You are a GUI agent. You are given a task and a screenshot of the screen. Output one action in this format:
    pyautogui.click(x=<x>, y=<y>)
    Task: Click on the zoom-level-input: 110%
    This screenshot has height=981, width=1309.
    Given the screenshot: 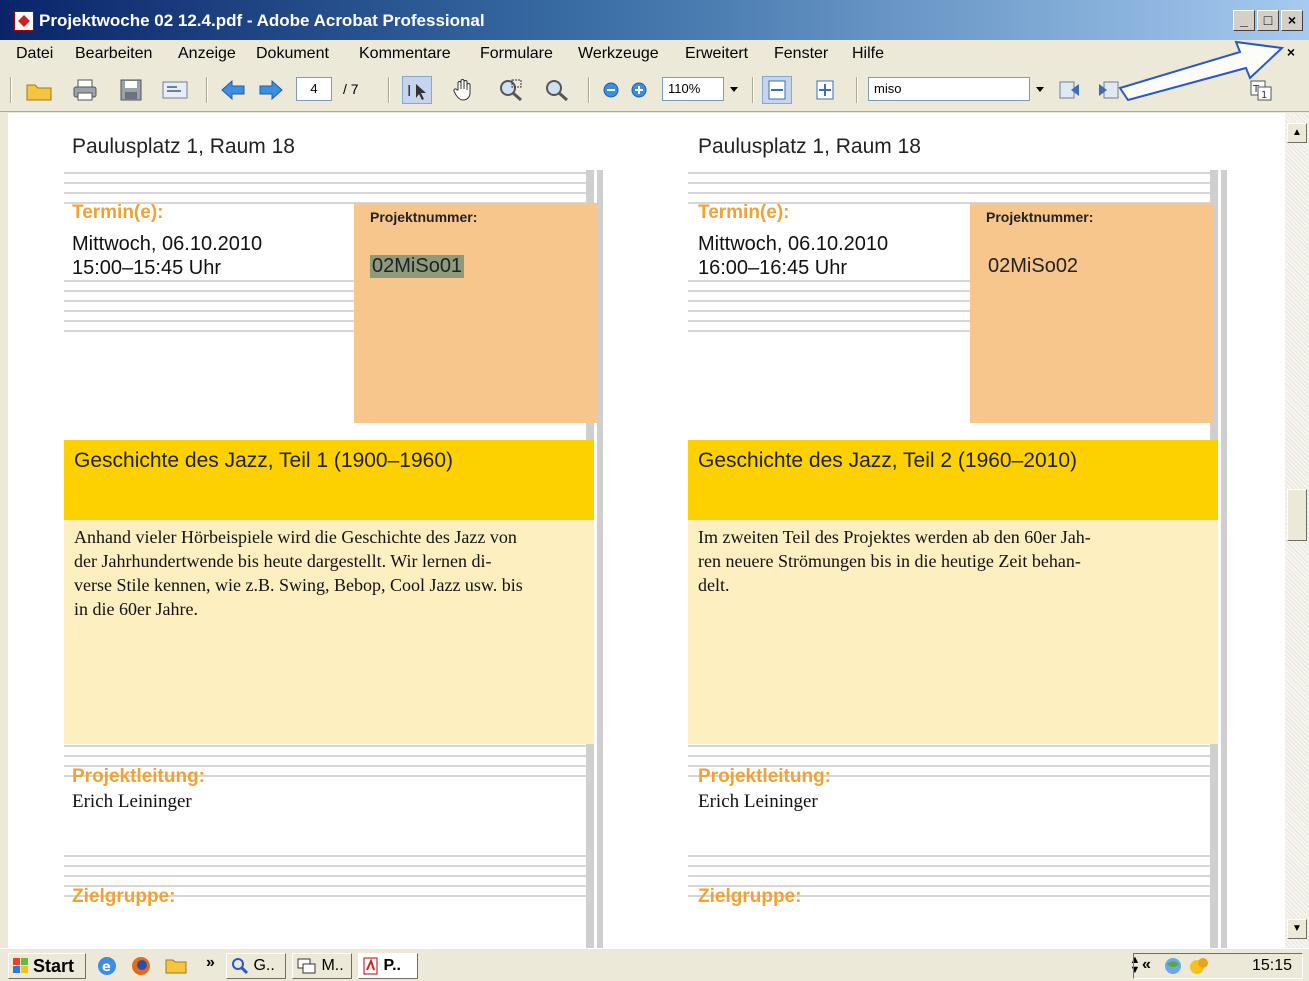 What is the action you would take?
    pyautogui.click(x=693, y=89)
    